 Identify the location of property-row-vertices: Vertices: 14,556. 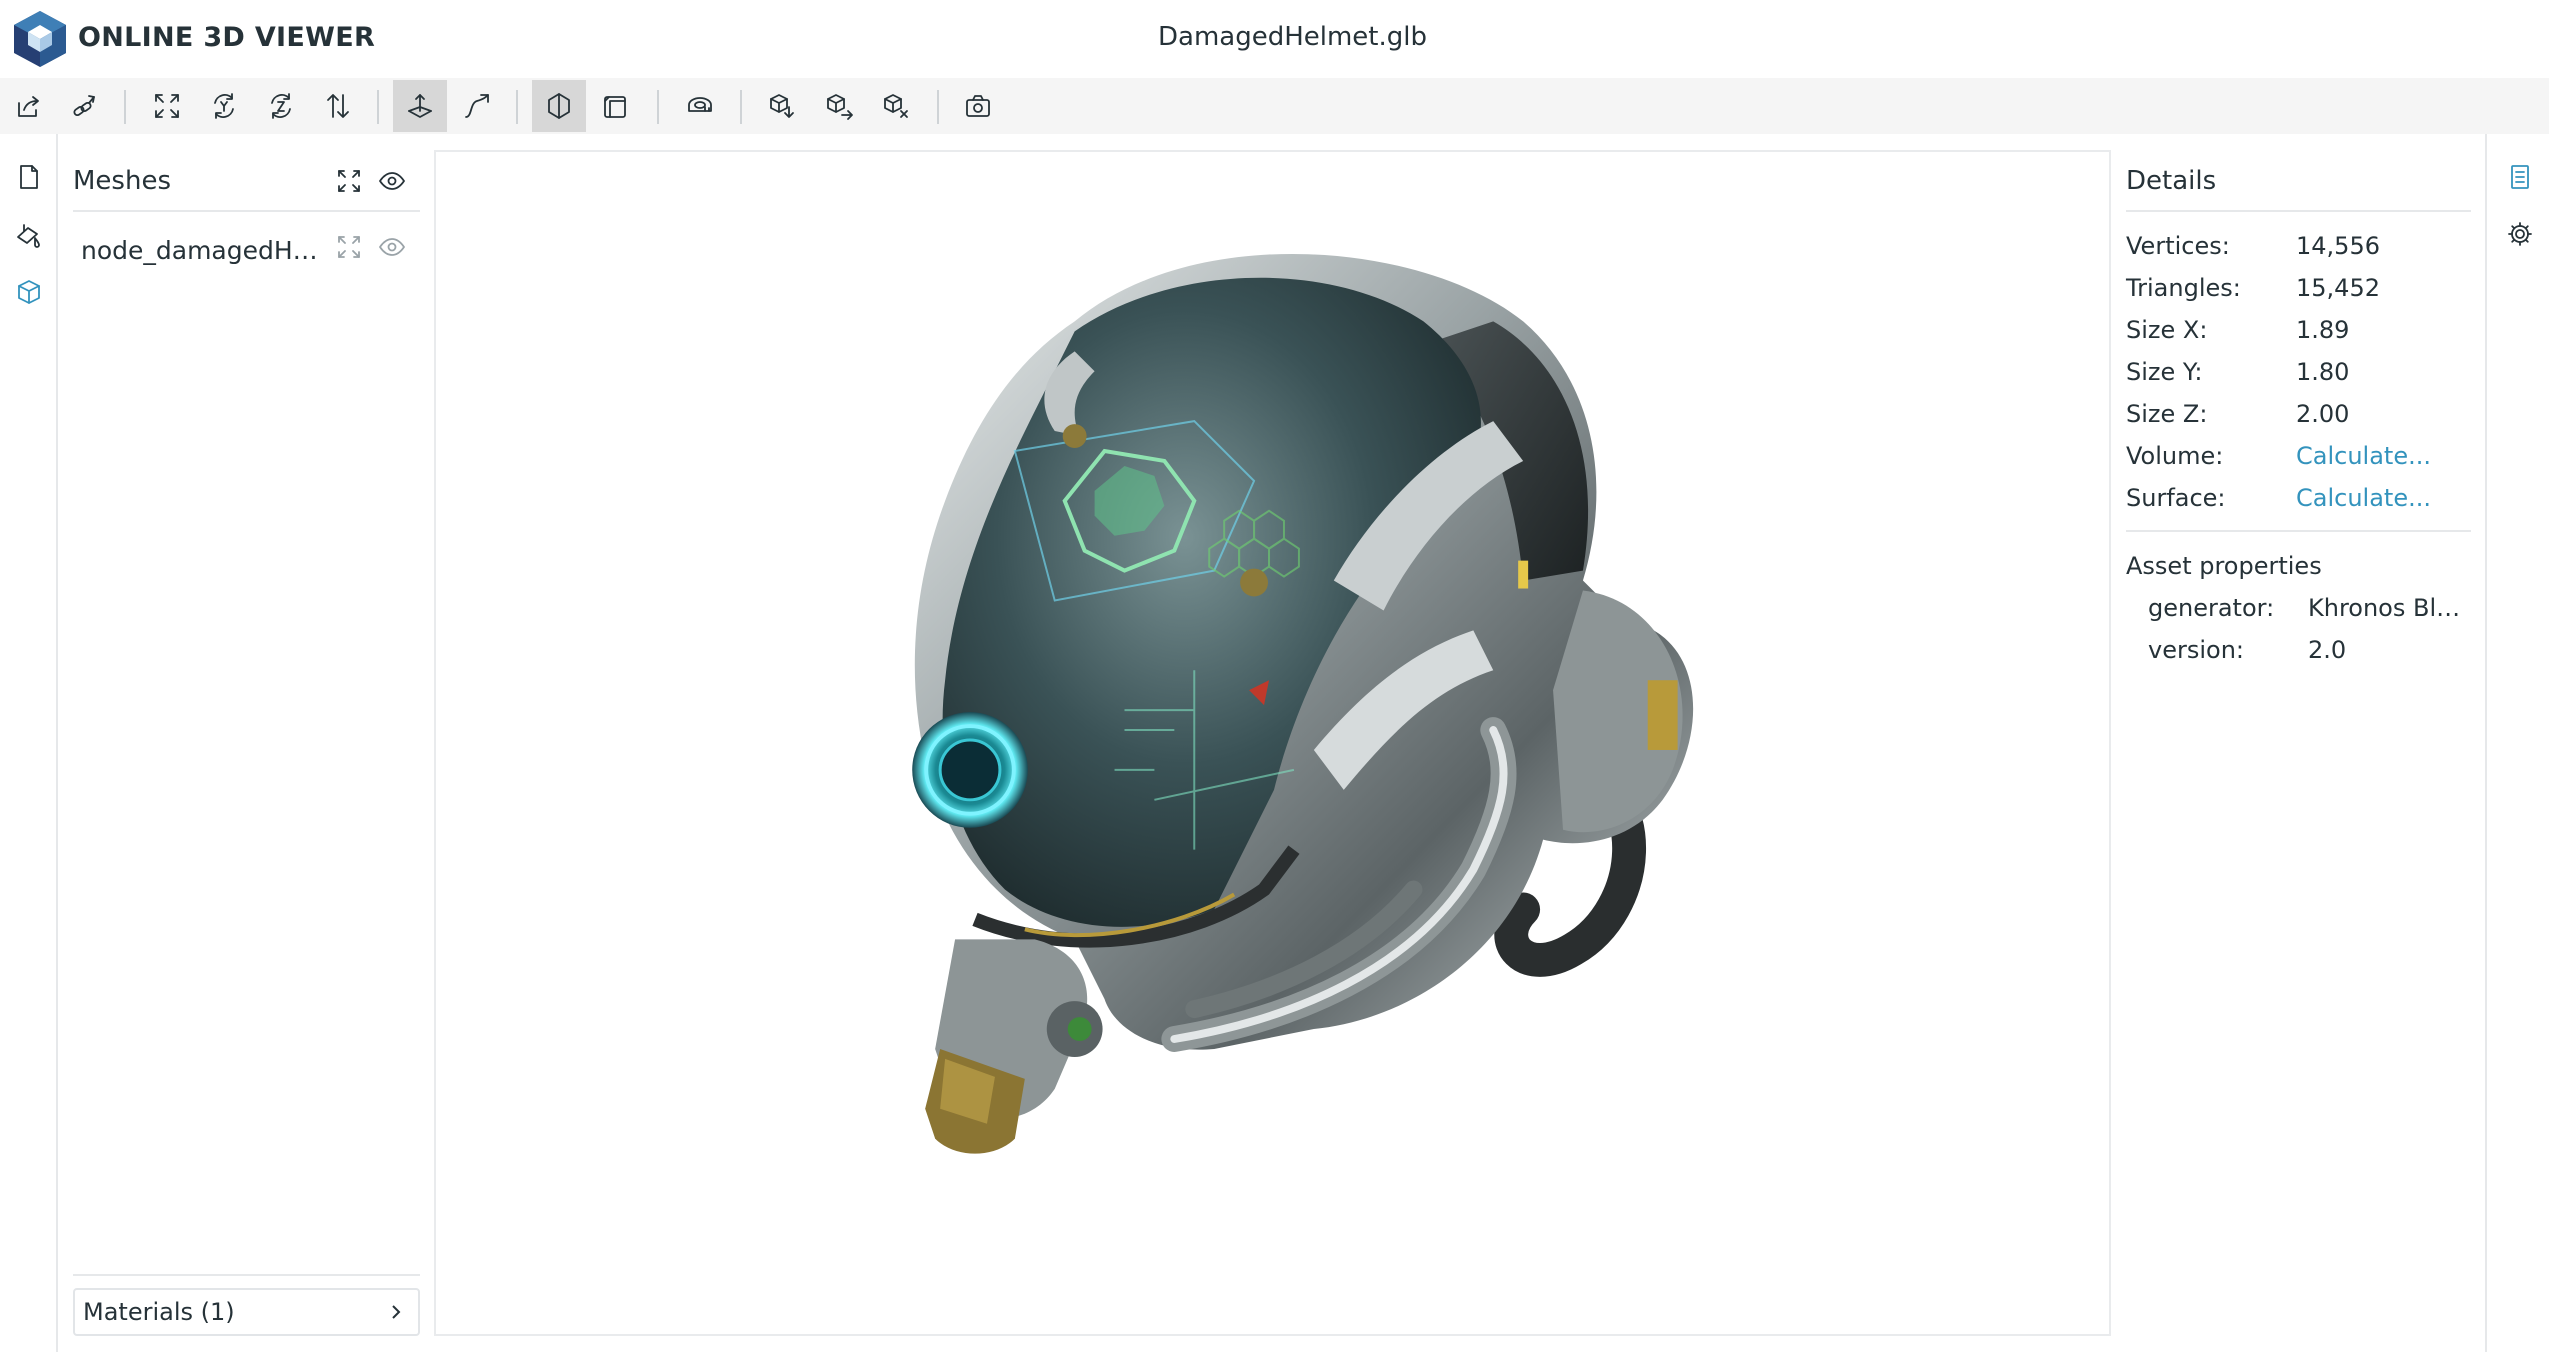
(2301, 252).